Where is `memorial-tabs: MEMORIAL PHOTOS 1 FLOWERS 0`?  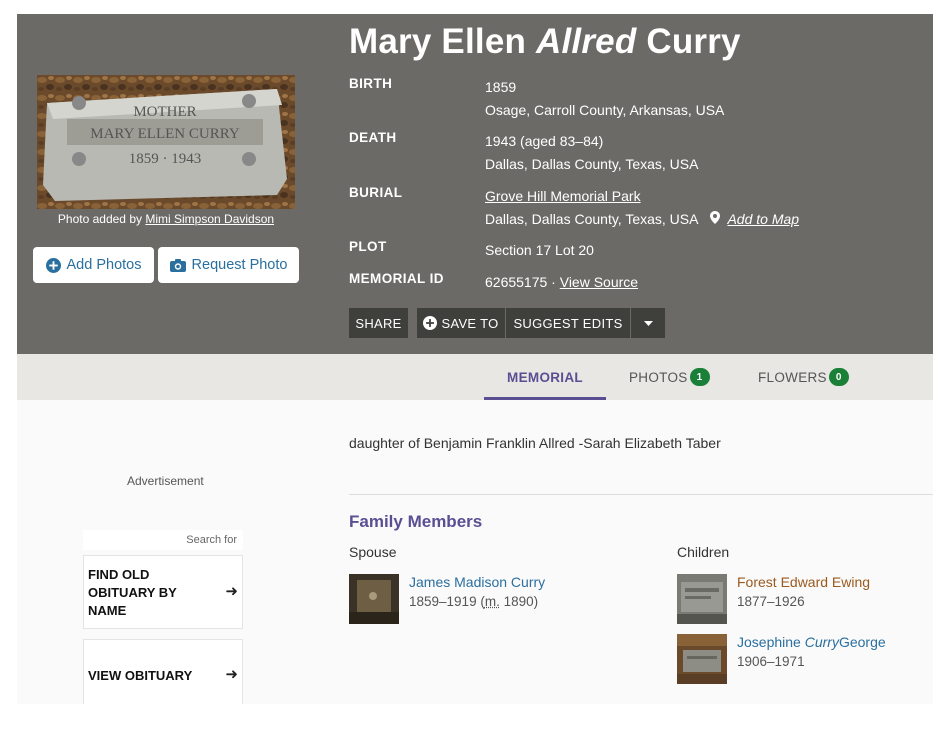 memorial-tabs: MEMORIAL PHOTOS 1 FLOWERS 0 is located at coordinates (475, 377).